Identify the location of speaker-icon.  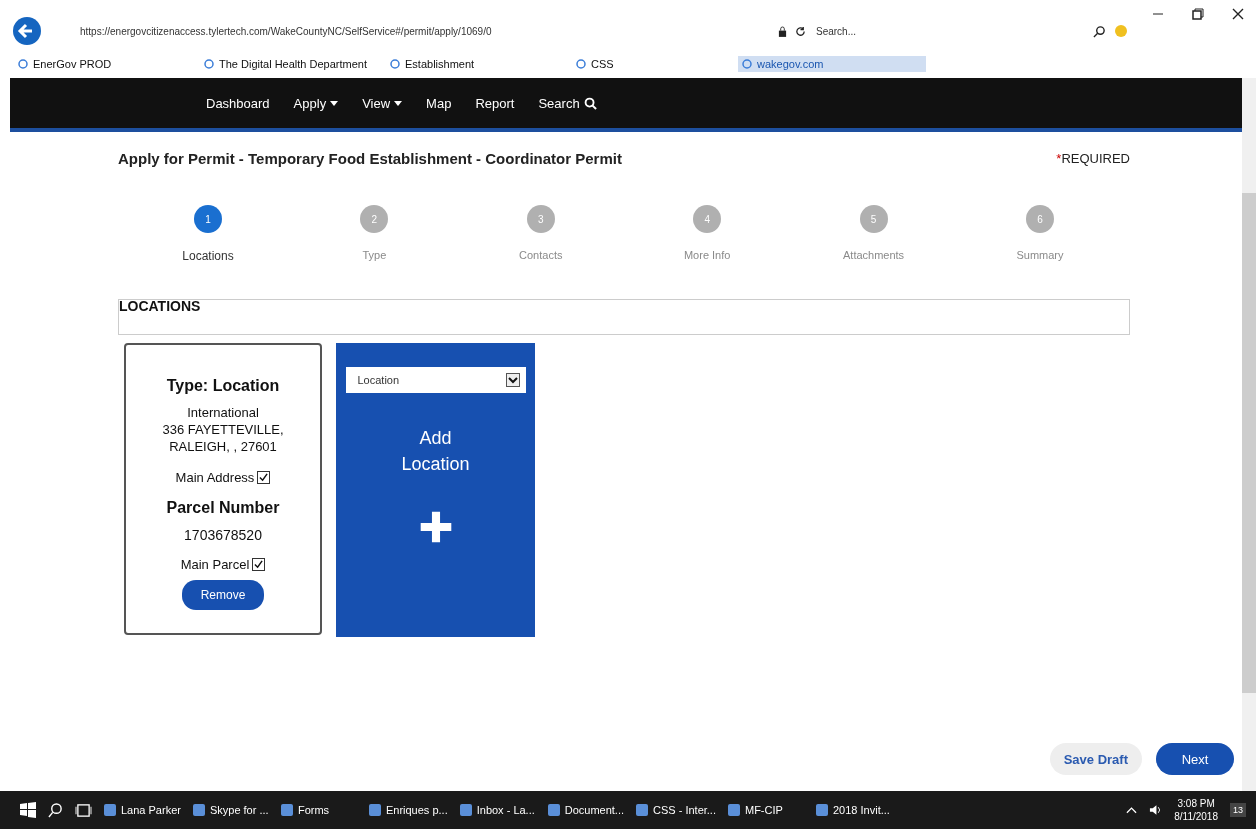
(1156, 810).